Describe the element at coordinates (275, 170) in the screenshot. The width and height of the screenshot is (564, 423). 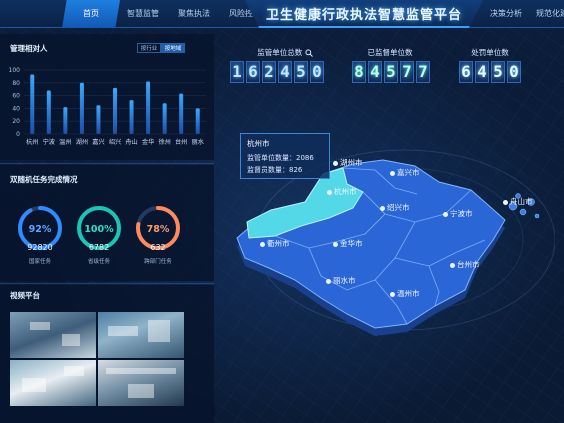
I see `tooltip-row-inspectors: 监督员数量：826` at that location.